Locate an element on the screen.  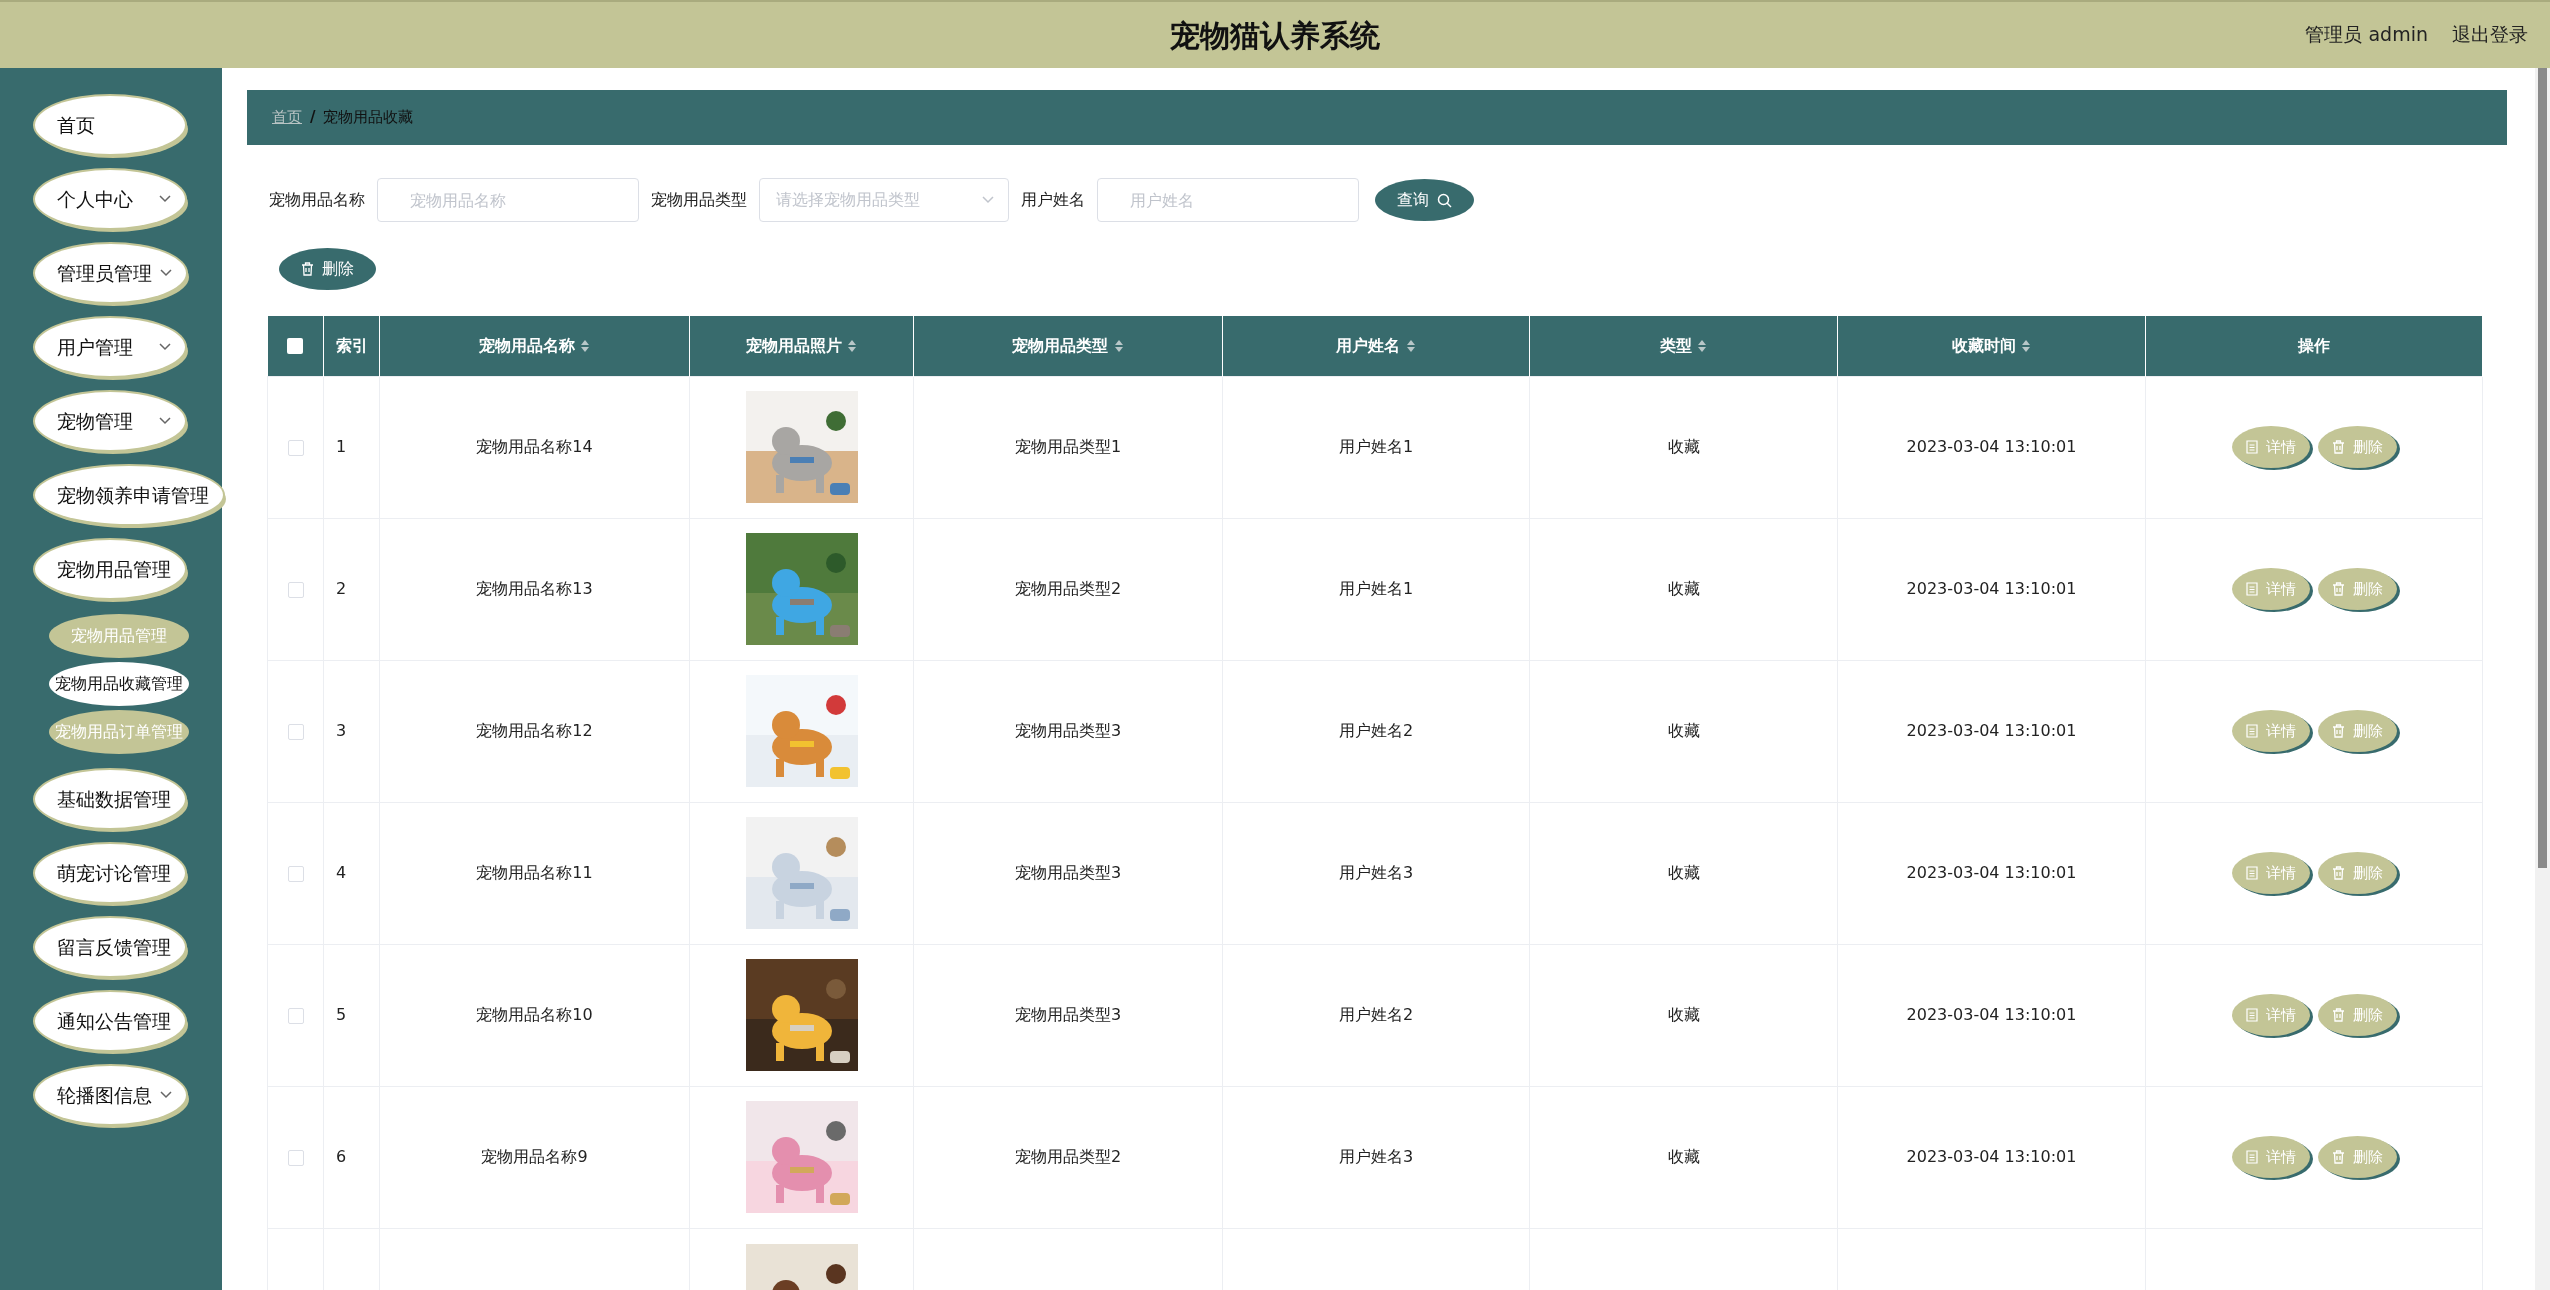
column-header: 宠物用品名称 is located at coordinates (526, 345).